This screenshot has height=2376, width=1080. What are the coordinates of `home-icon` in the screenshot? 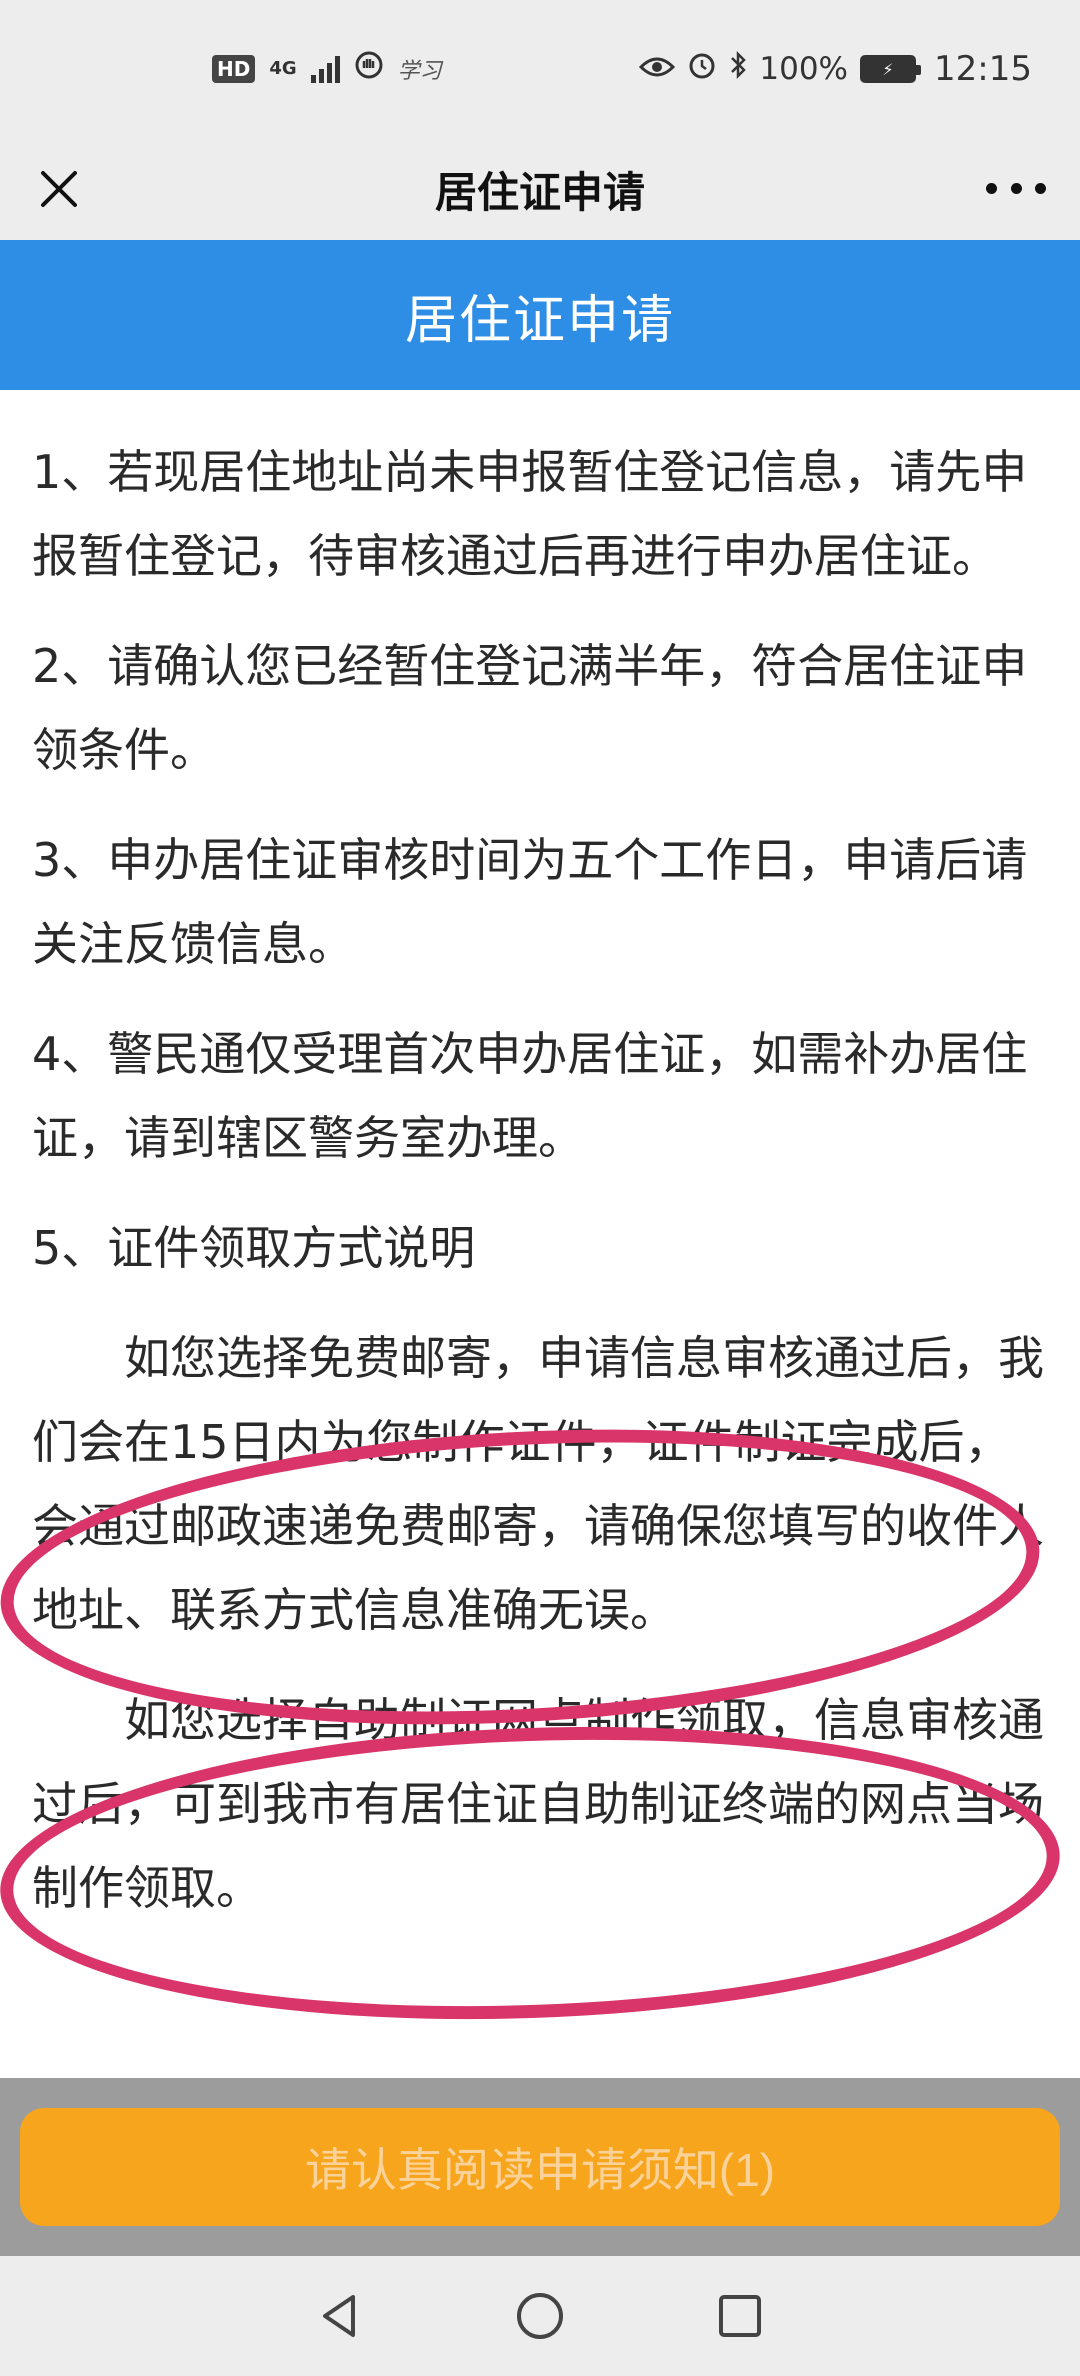 It's located at (540, 2316).